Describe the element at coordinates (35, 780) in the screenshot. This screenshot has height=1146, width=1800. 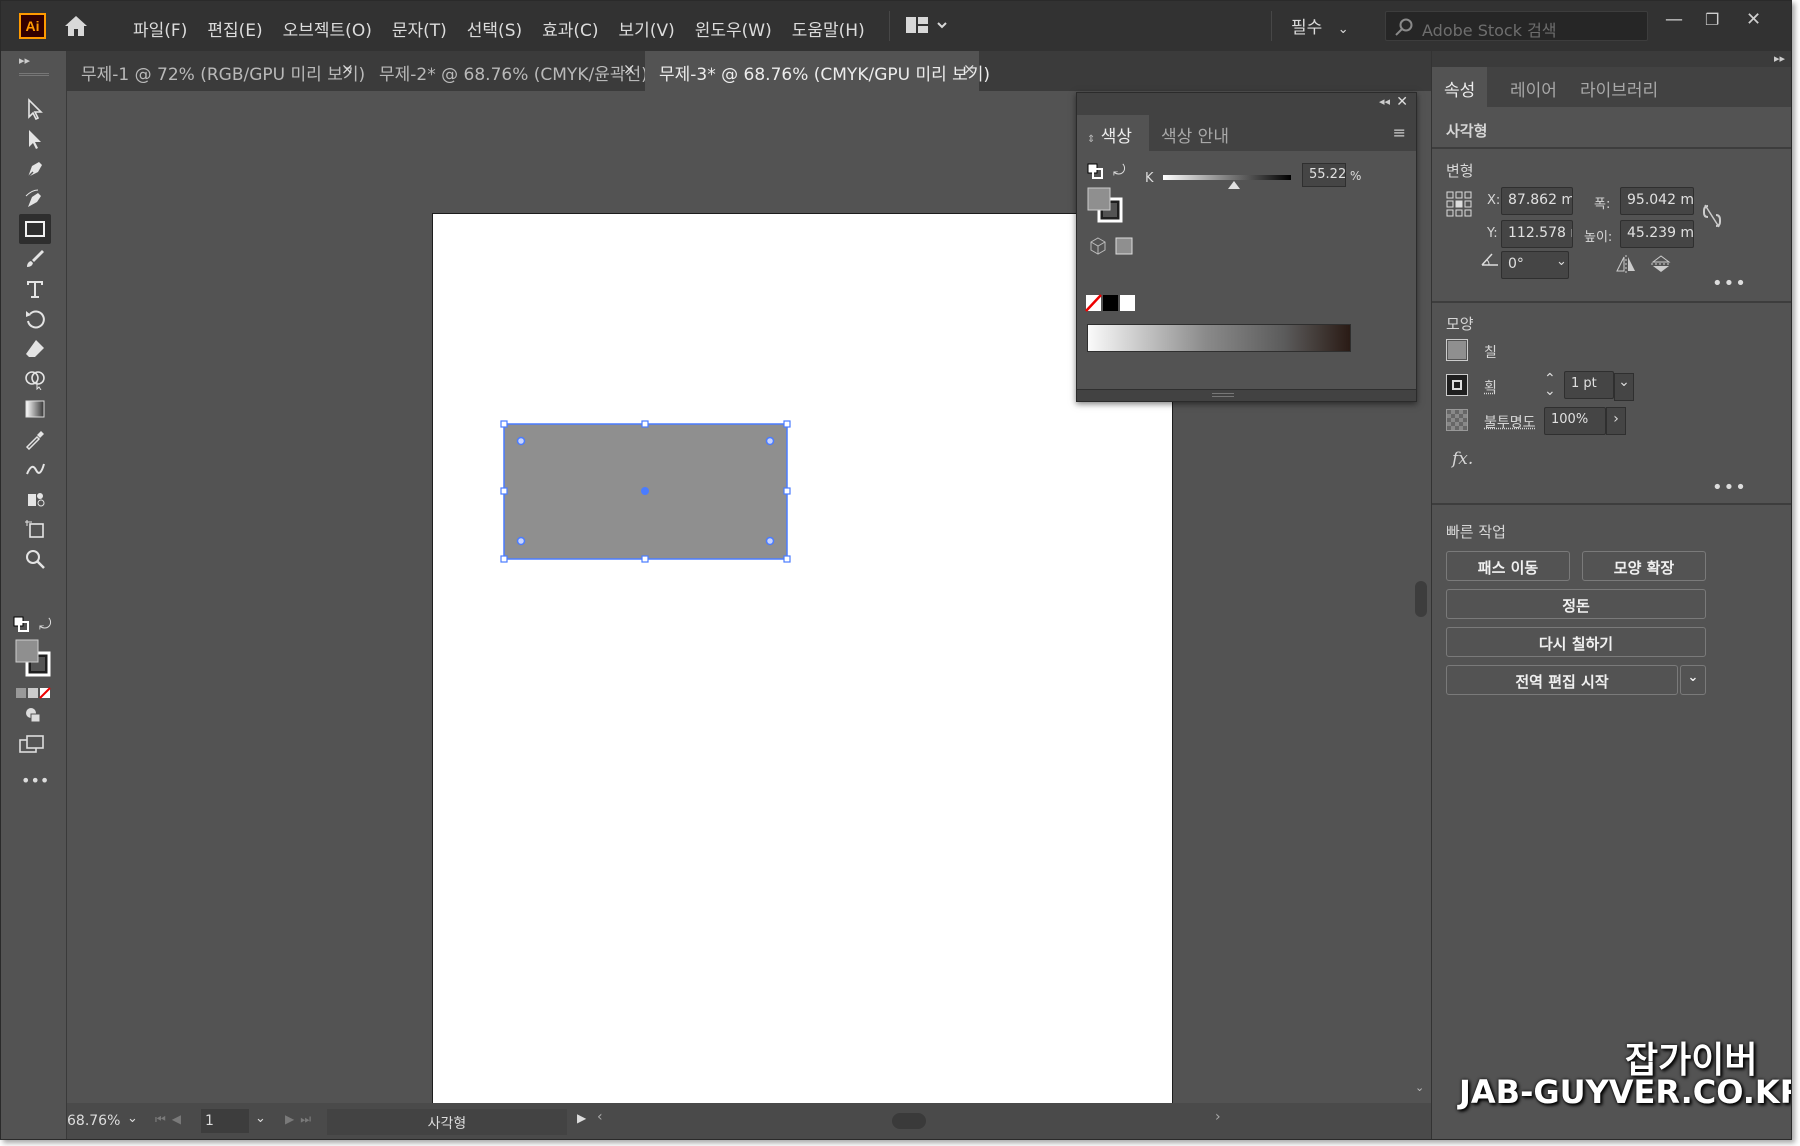
I see `edit-toolbar-icon: •••` at that location.